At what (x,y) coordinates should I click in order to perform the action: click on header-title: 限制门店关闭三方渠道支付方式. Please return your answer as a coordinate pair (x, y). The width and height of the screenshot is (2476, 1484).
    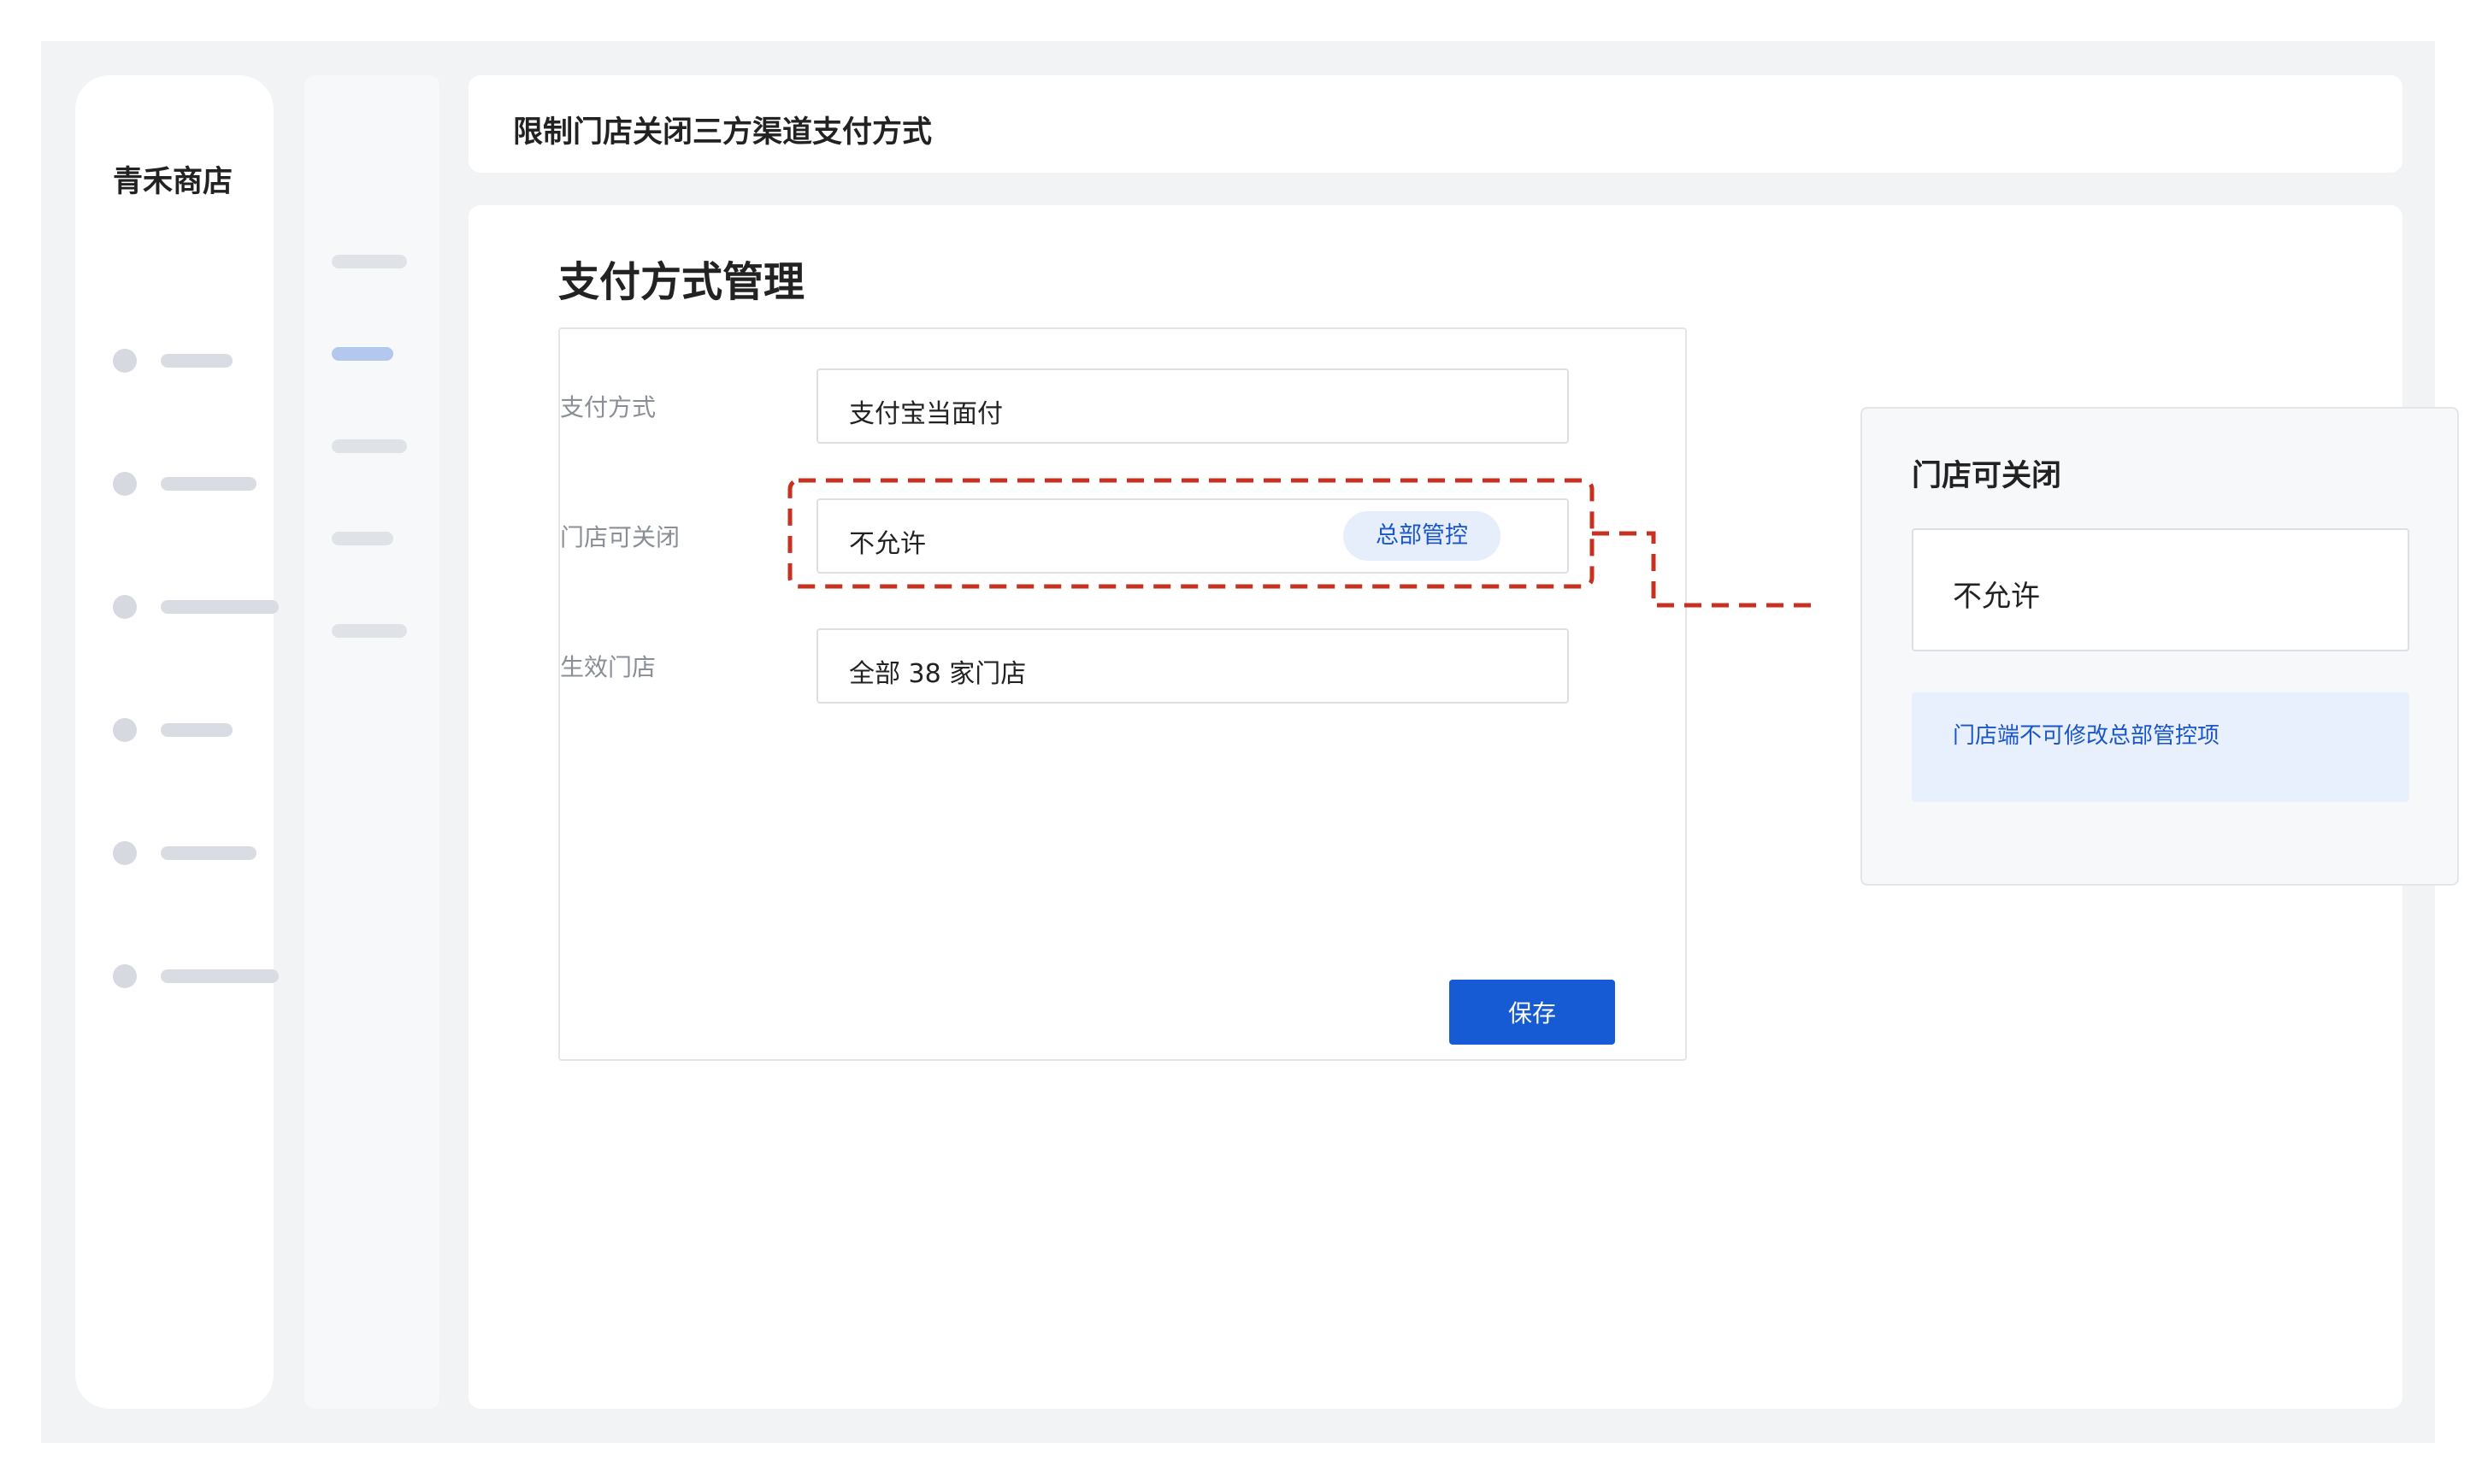
    Looking at the image, I should click on (723, 132).